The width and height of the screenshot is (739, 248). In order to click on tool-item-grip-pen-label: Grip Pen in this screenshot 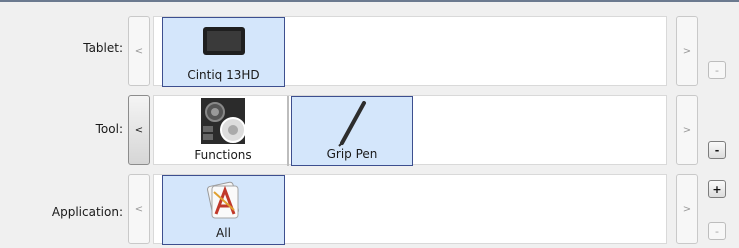, I will do `click(352, 154)`.